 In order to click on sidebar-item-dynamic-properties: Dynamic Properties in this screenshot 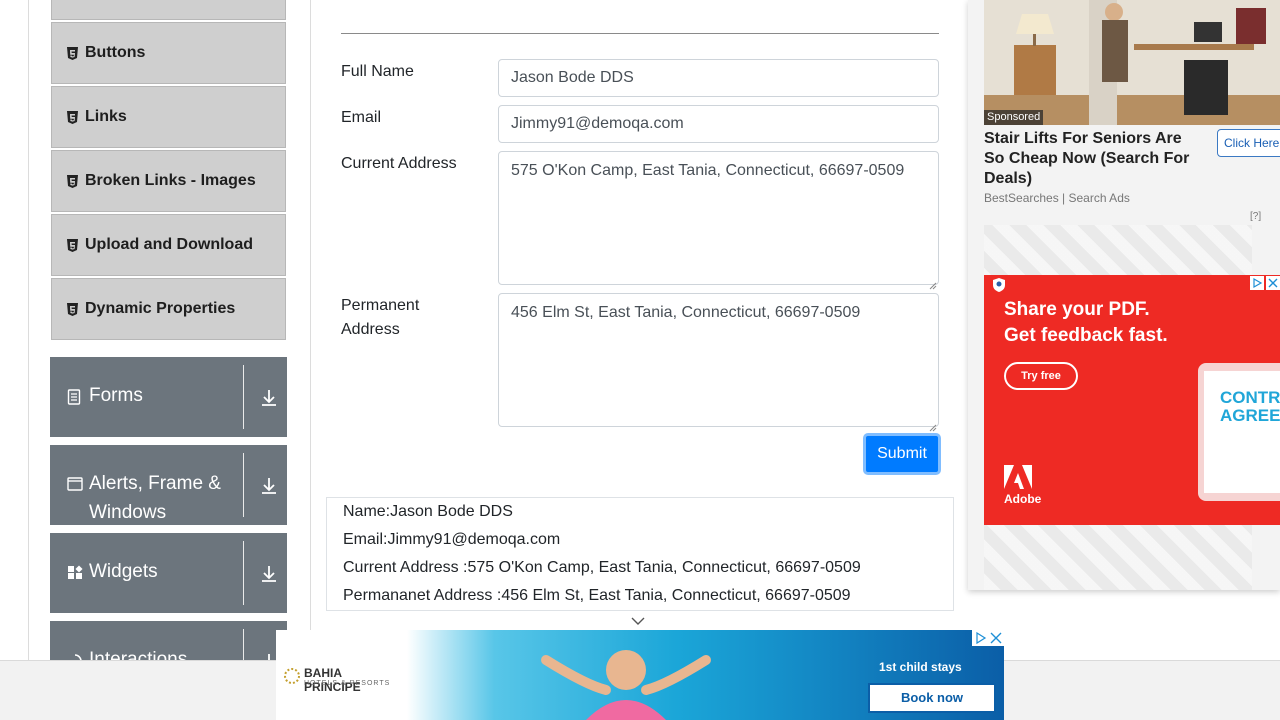, I will do `click(168, 309)`.